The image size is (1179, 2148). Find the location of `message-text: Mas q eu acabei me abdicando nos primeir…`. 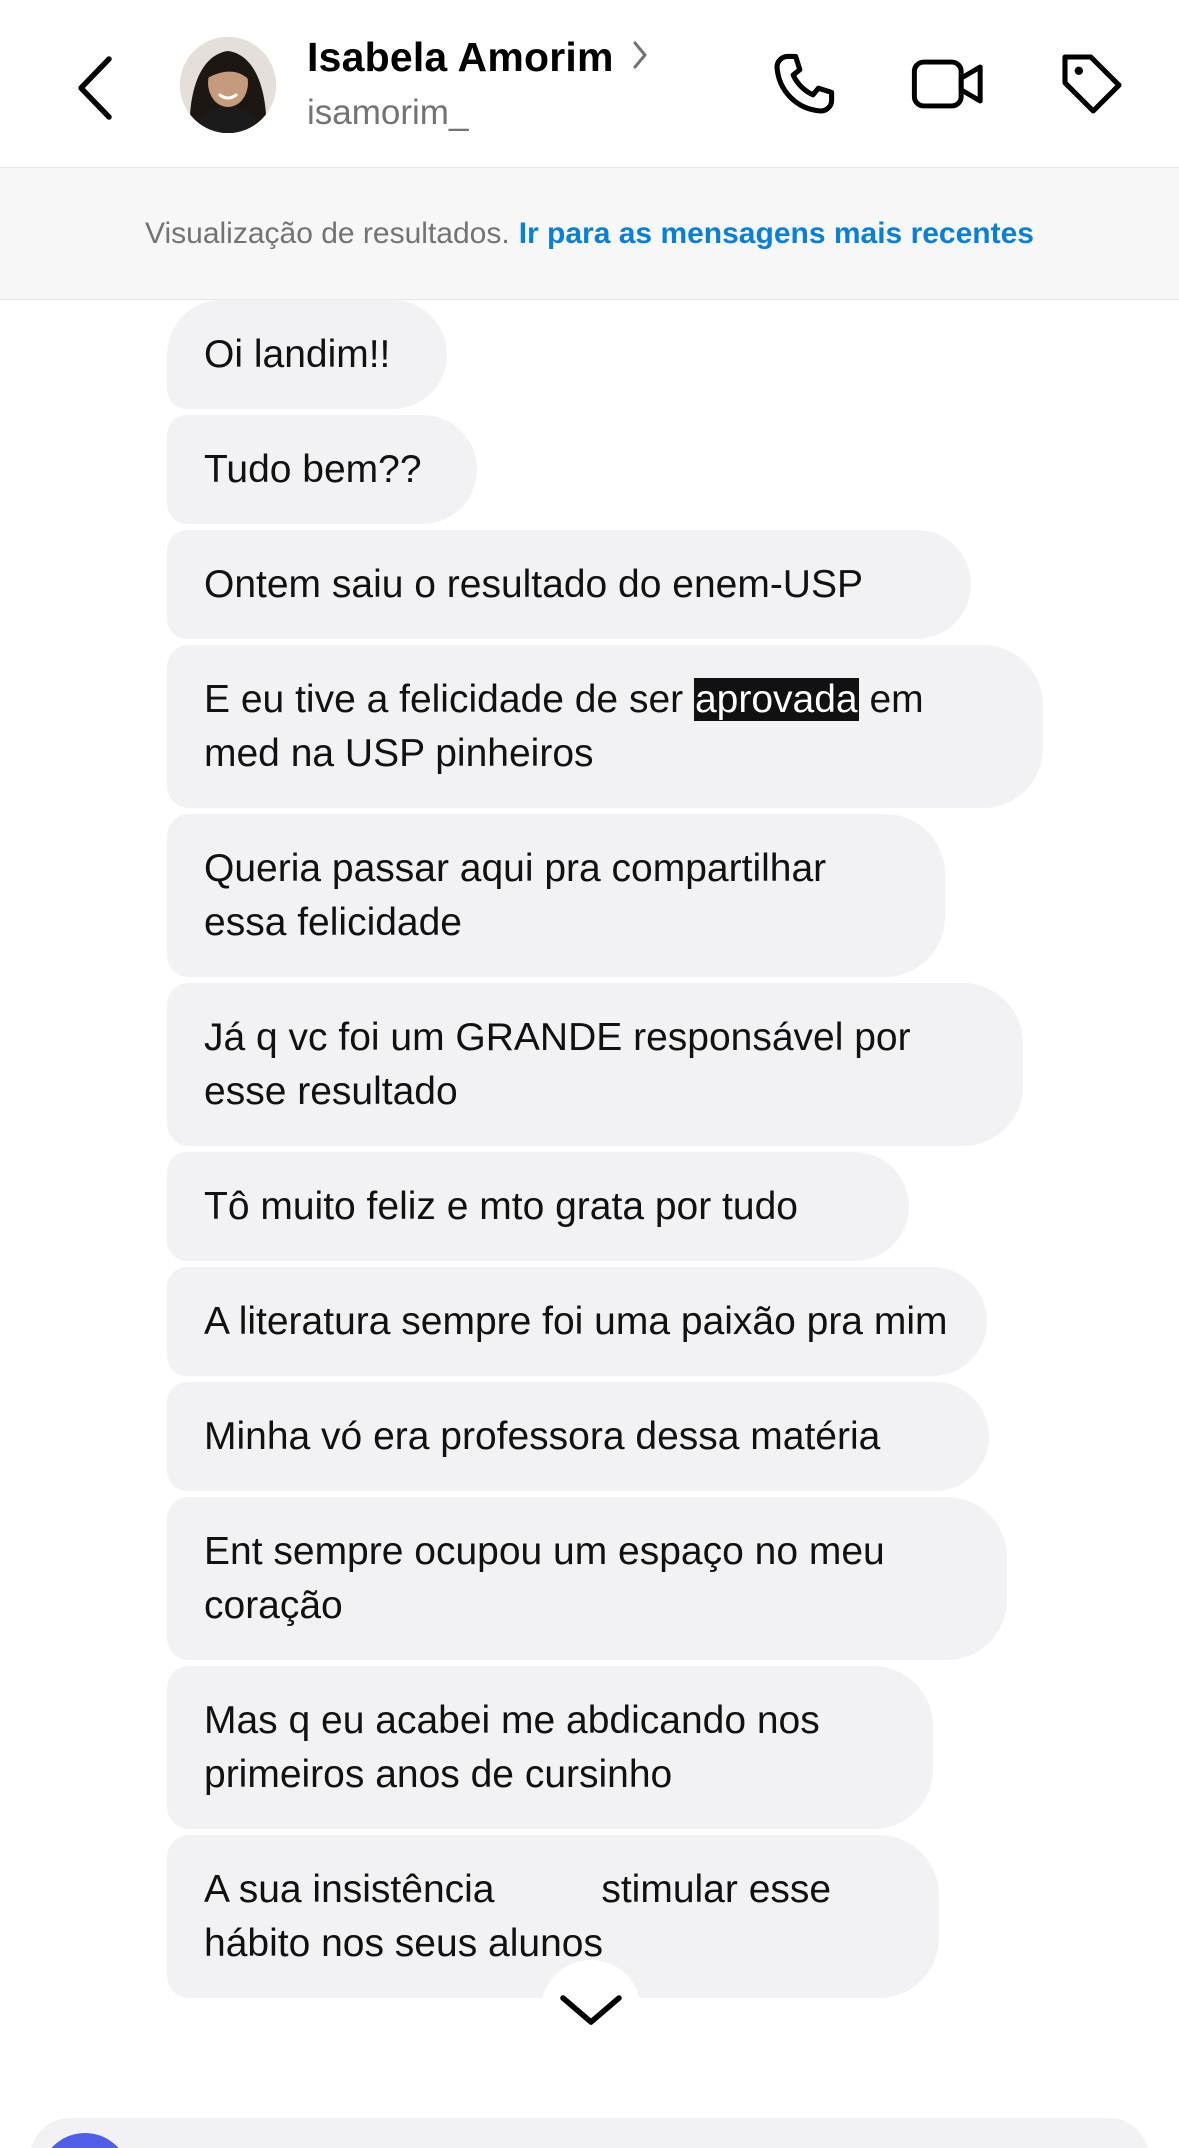

message-text: Mas q eu acabei me abdicando nos primeir… is located at coordinates (512, 1747).